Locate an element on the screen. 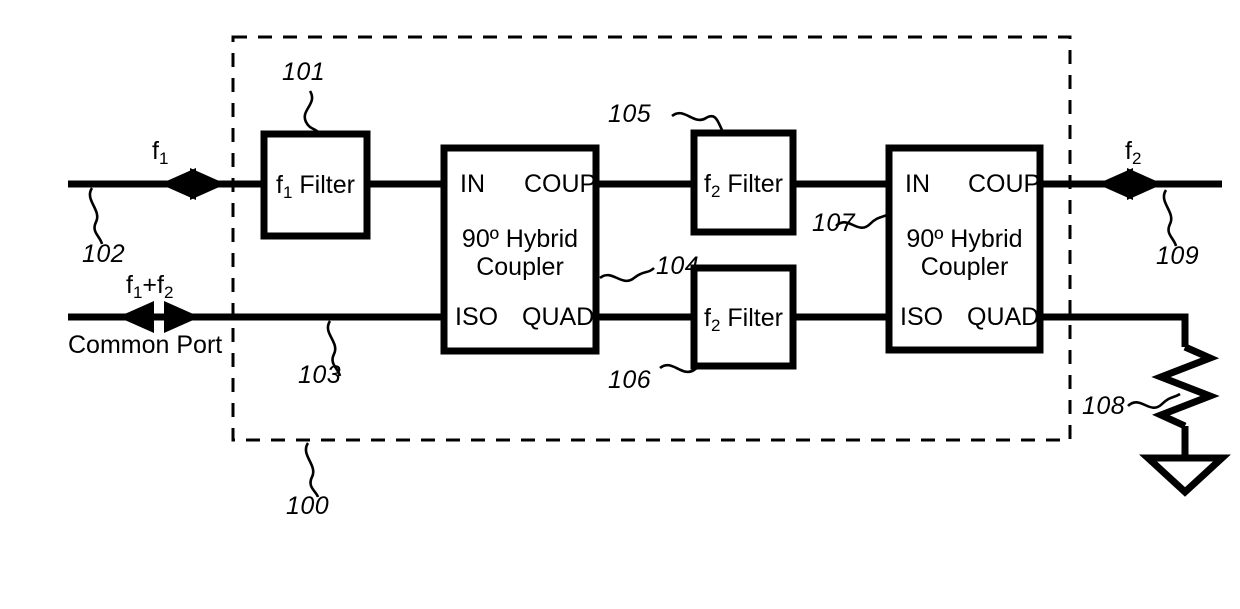 The width and height of the screenshot is (1240, 609). output-f2-signal-label: f2 is located at coordinates (1133, 153).